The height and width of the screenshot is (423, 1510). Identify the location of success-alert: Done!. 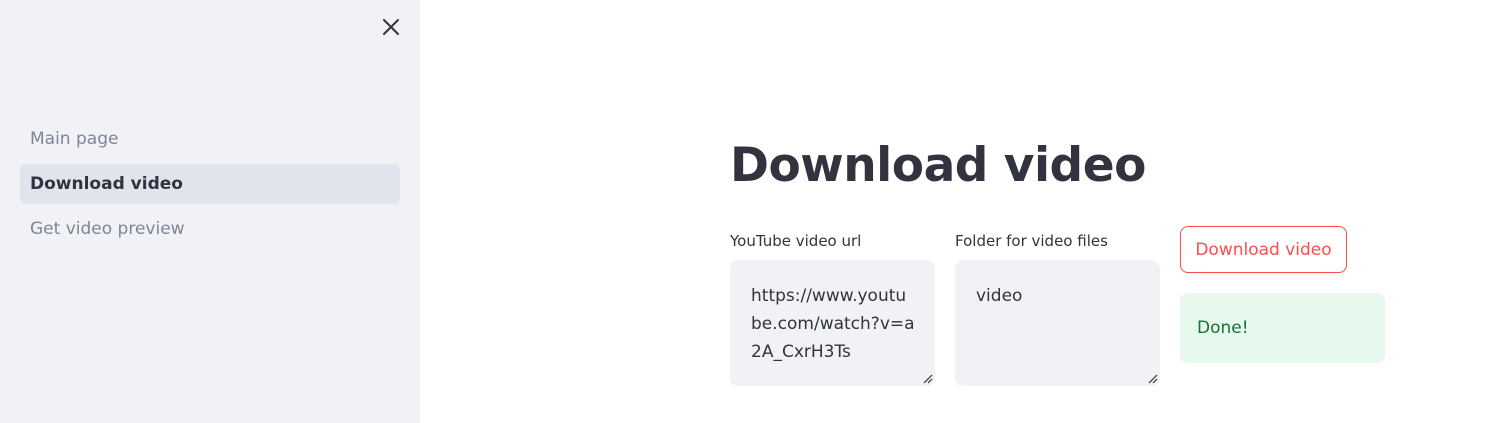
(1282, 328).